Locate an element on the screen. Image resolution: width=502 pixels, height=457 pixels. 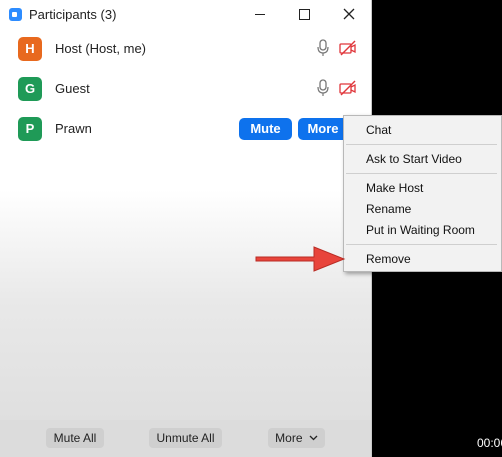
avatar: H is located at coordinates (30, 49).